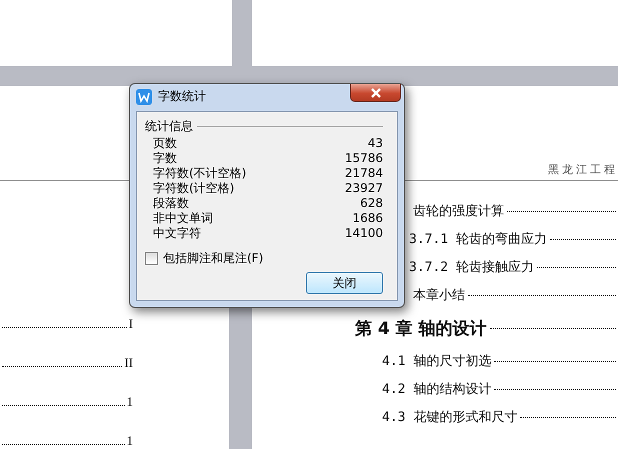 Image resolution: width=618 pixels, height=449 pixels. What do you see at coordinates (182, 96) in the screenshot?
I see `dialog-title: 字数统计` at bounding box center [182, 96].